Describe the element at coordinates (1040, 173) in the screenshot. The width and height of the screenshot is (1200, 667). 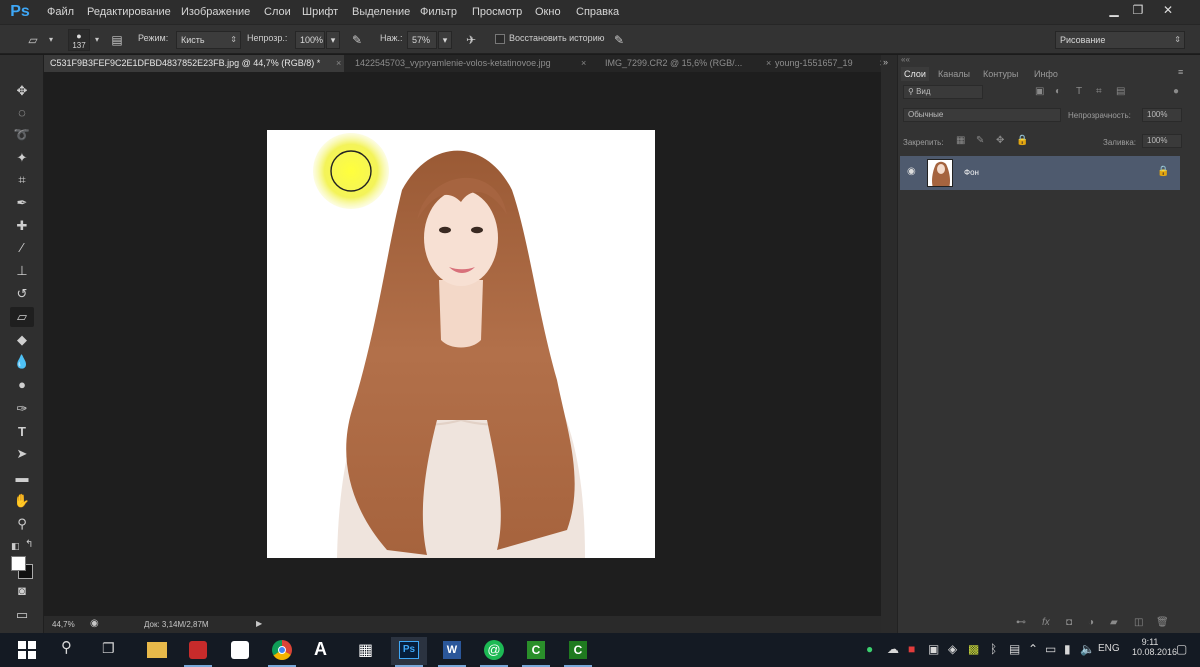
I see `layer-row-background: ◉ Фон 🔒` at that location.